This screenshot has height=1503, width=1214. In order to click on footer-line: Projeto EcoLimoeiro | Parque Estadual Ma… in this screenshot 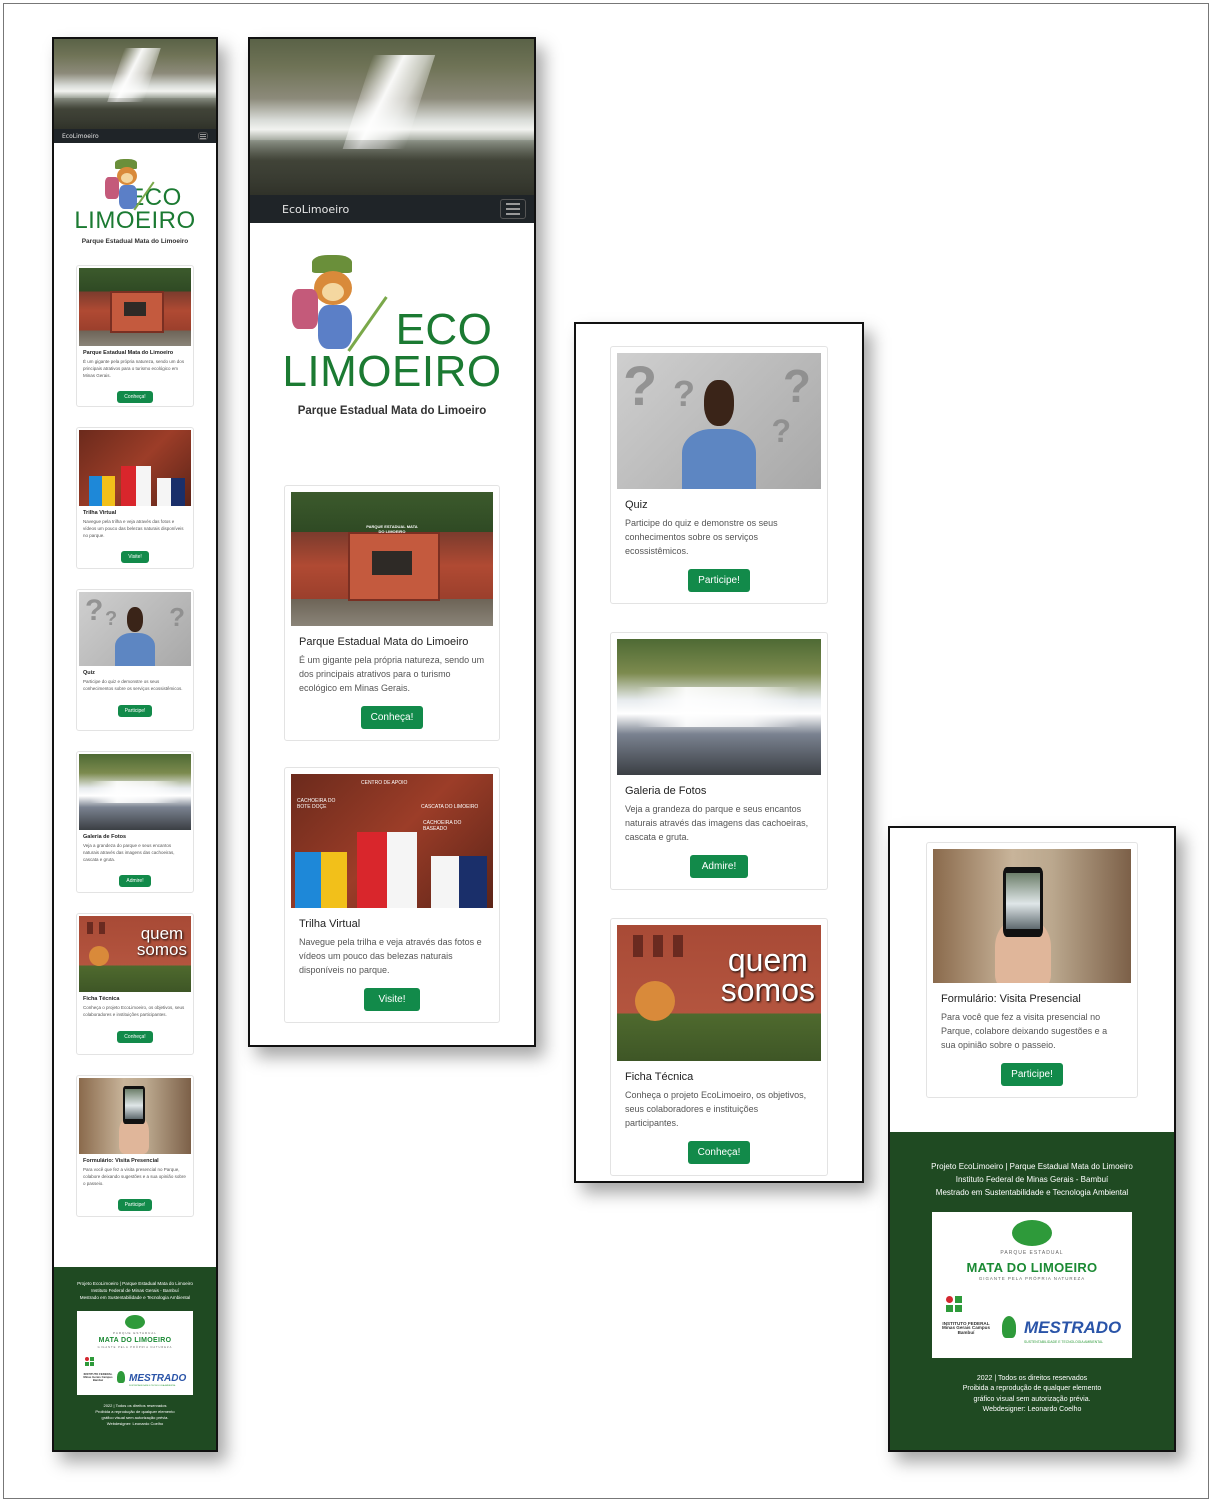, I will do `click(135, 1283)`.